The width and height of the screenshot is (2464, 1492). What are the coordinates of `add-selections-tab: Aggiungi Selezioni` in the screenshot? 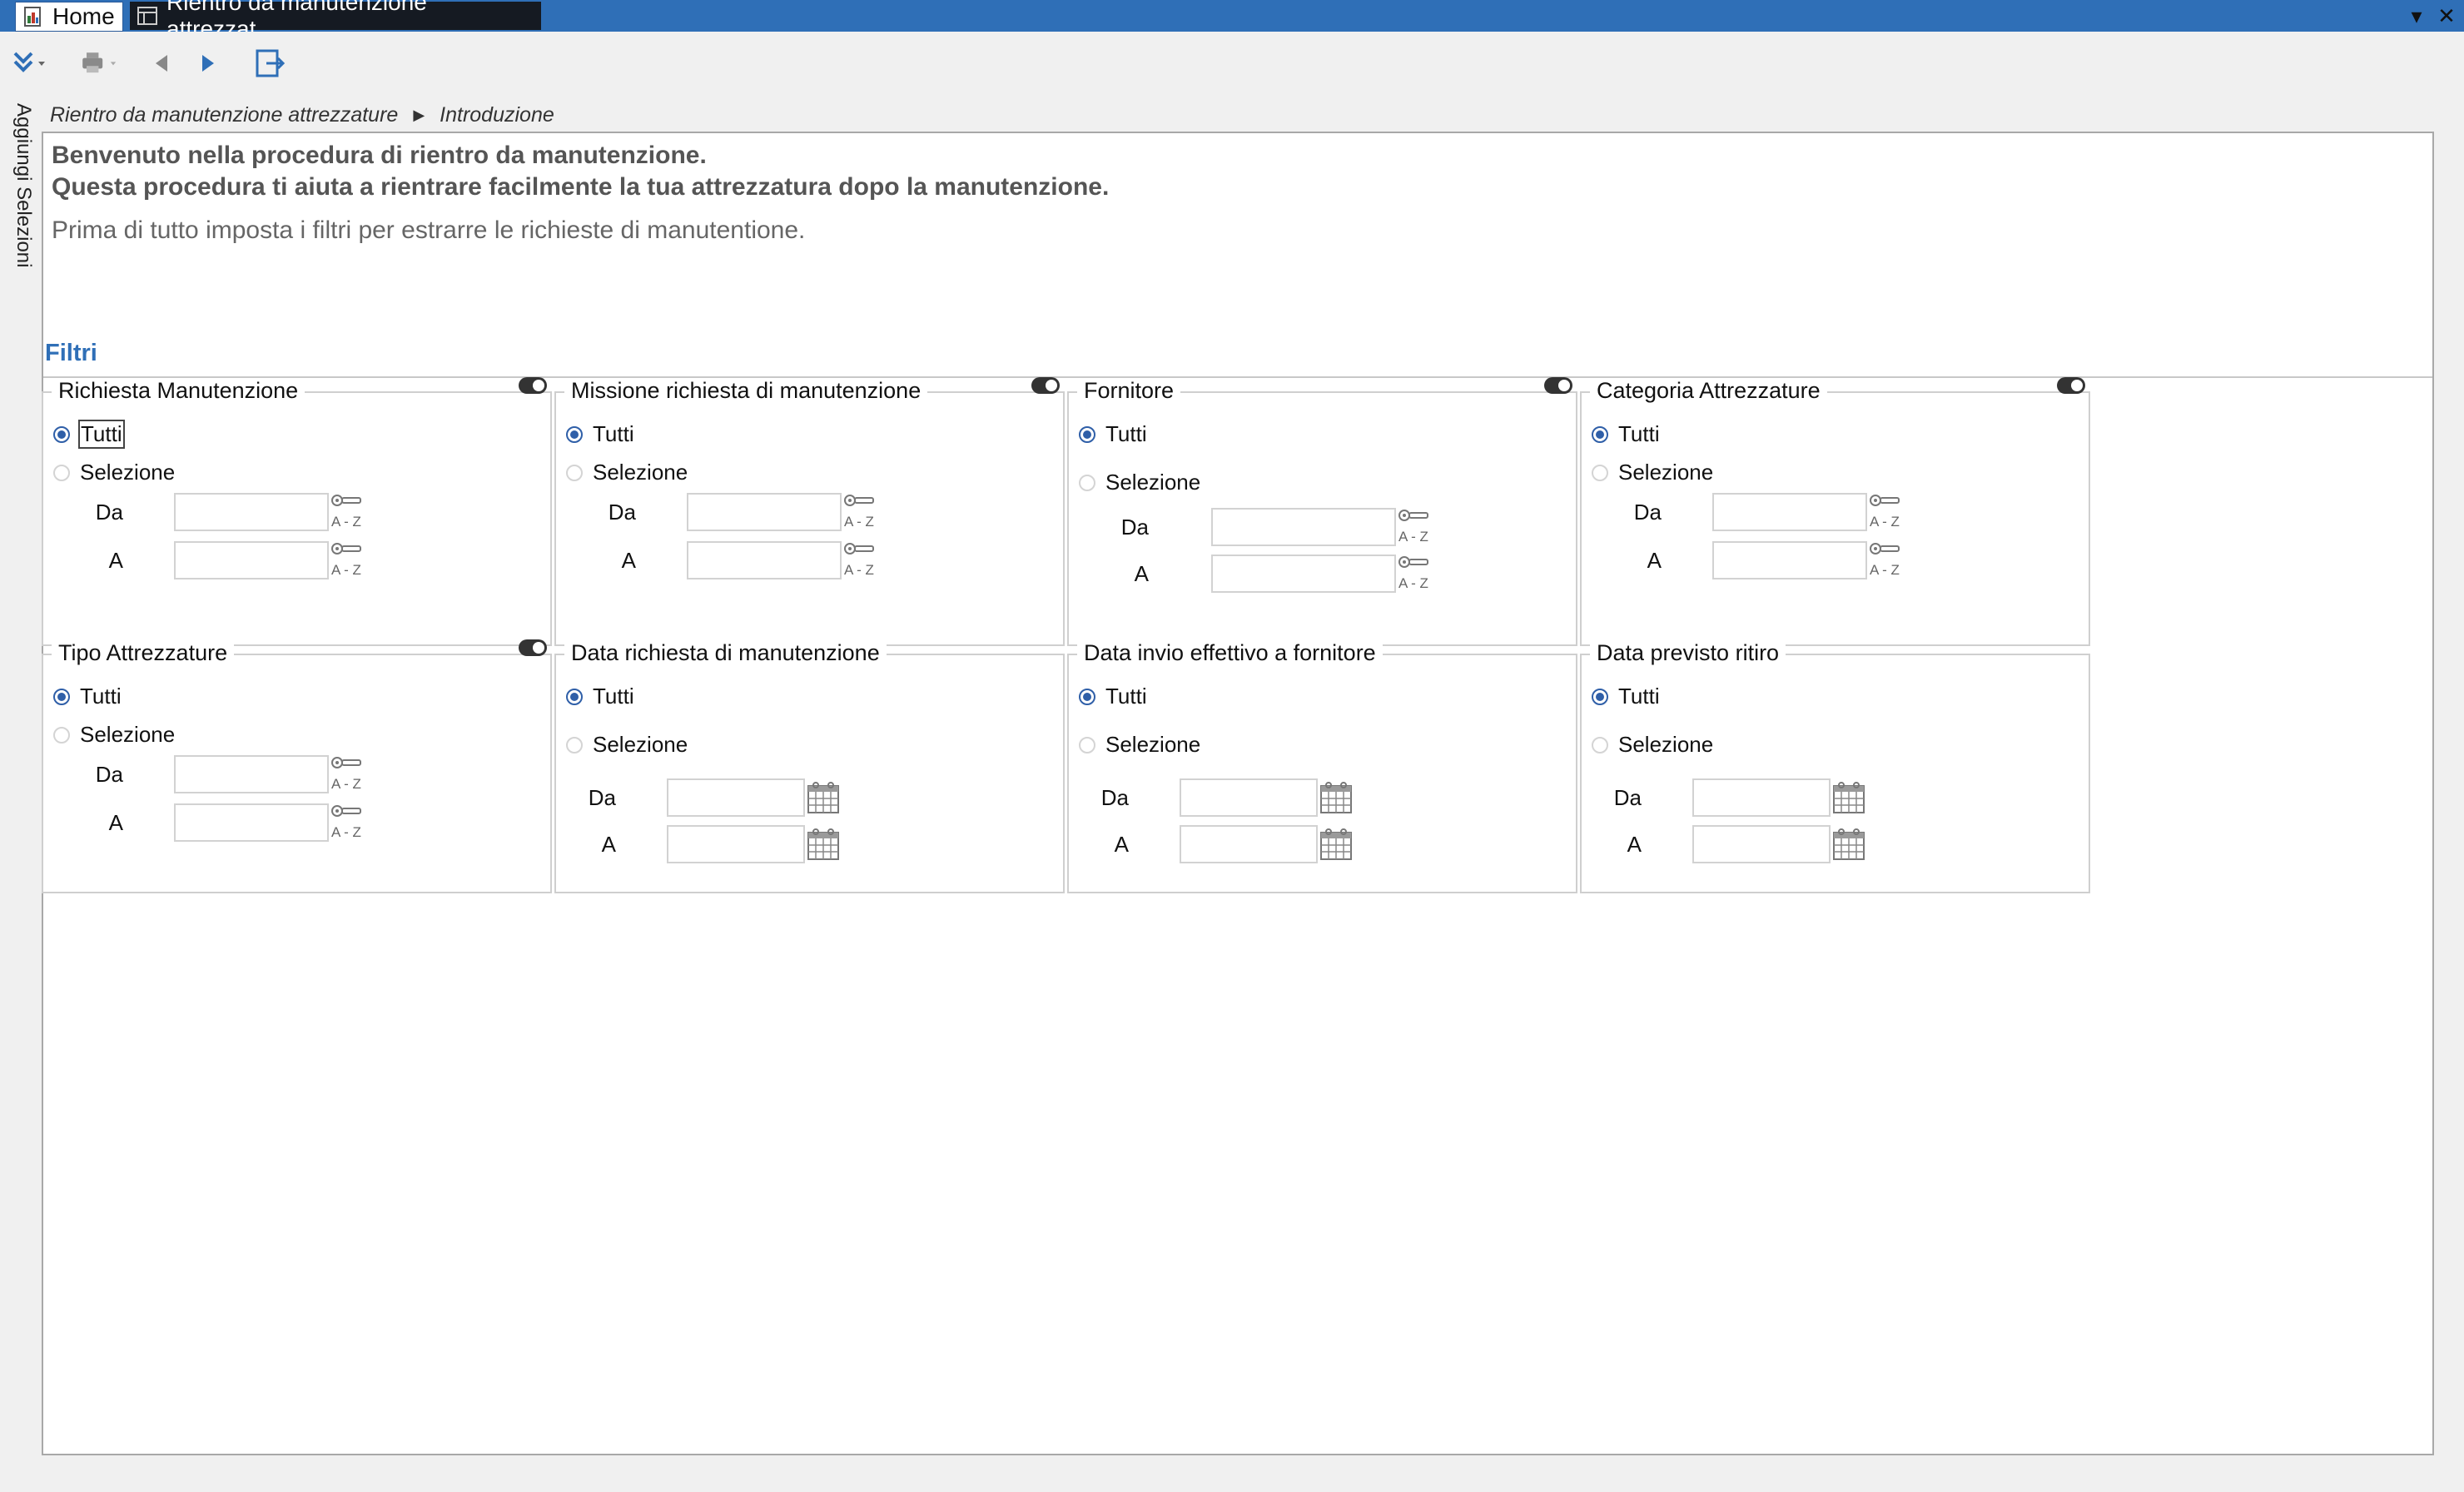 It's located at (23, 185).